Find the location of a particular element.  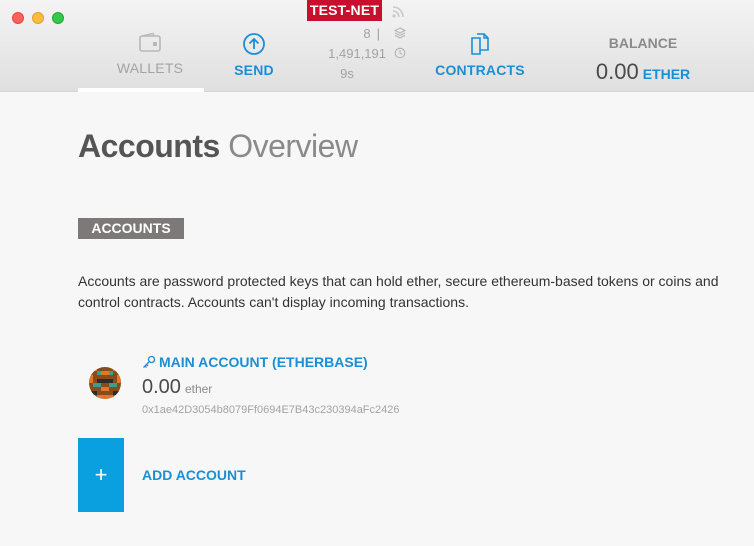

balance-summary: BALANCE 0.00 ETHER is located at coordinates (643, 60).